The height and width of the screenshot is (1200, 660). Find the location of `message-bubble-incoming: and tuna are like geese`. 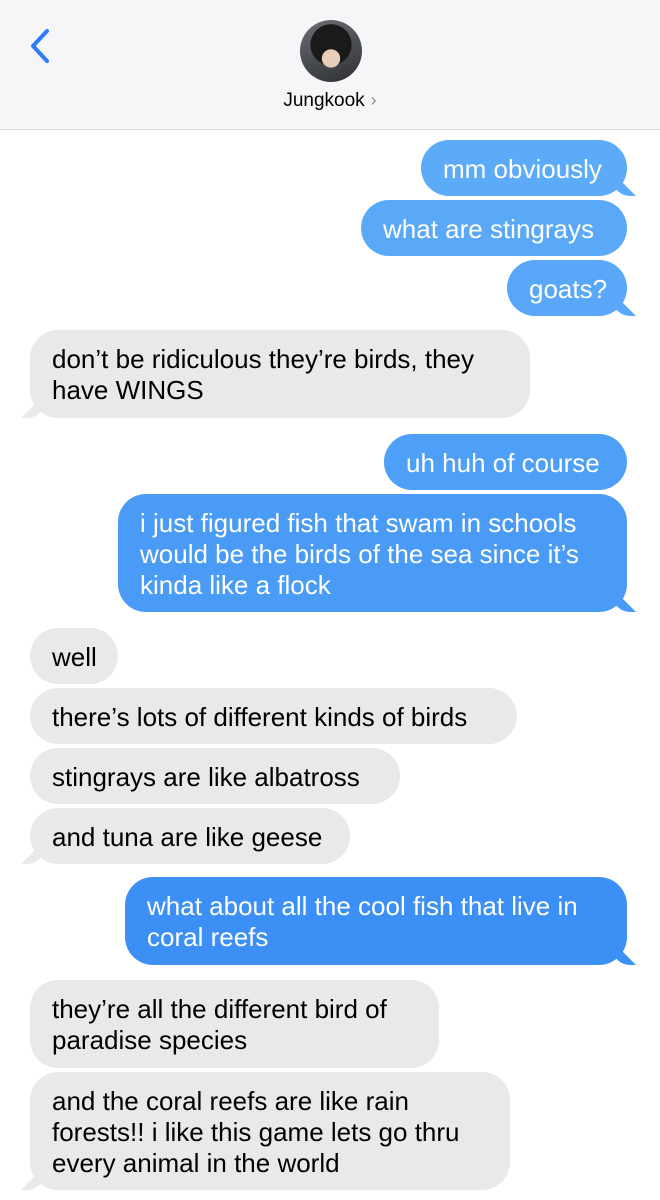

message-bubble-incoming: and tuna are like geese is located at coordinates (190, 836).